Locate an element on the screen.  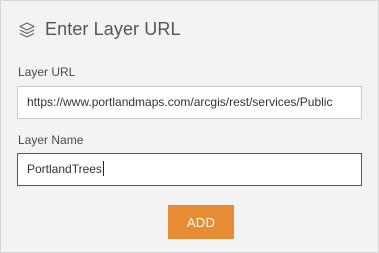
add-button: ADD is located at coordinates (201, 222).